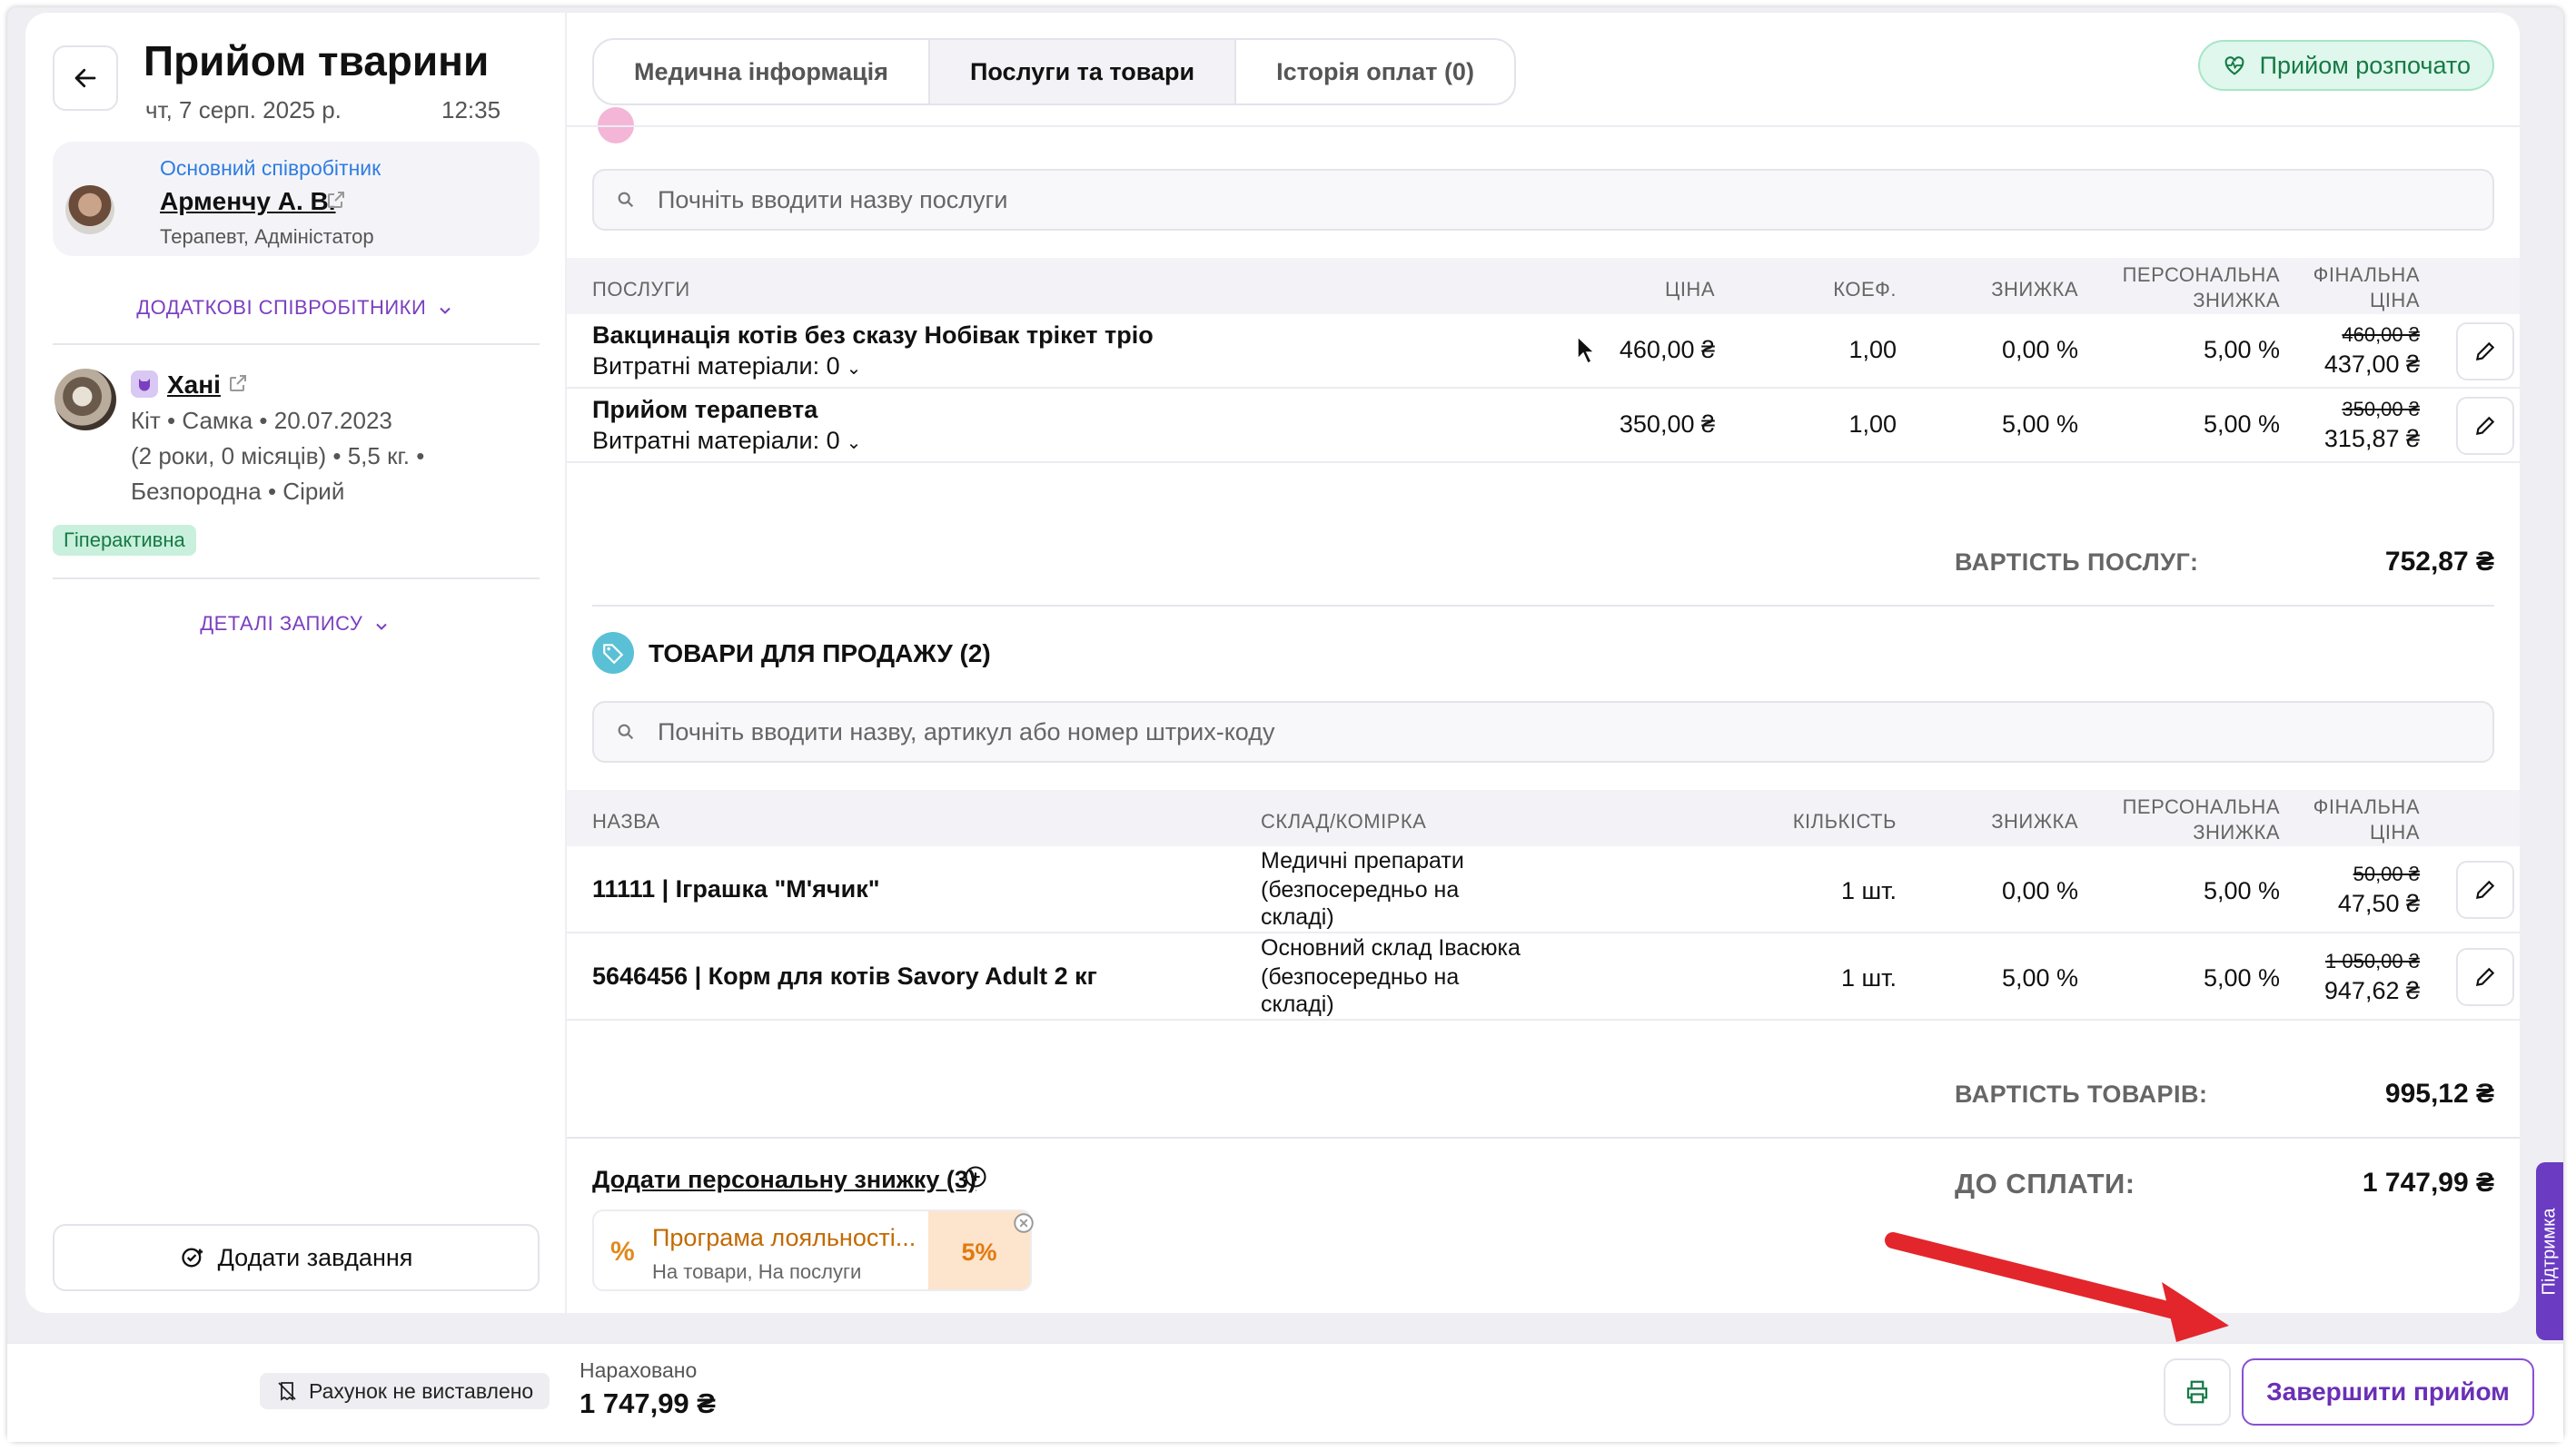  I want to click on record-details-label: ДЕТАЛІ ЗАПИСУ, so click(281, 623).